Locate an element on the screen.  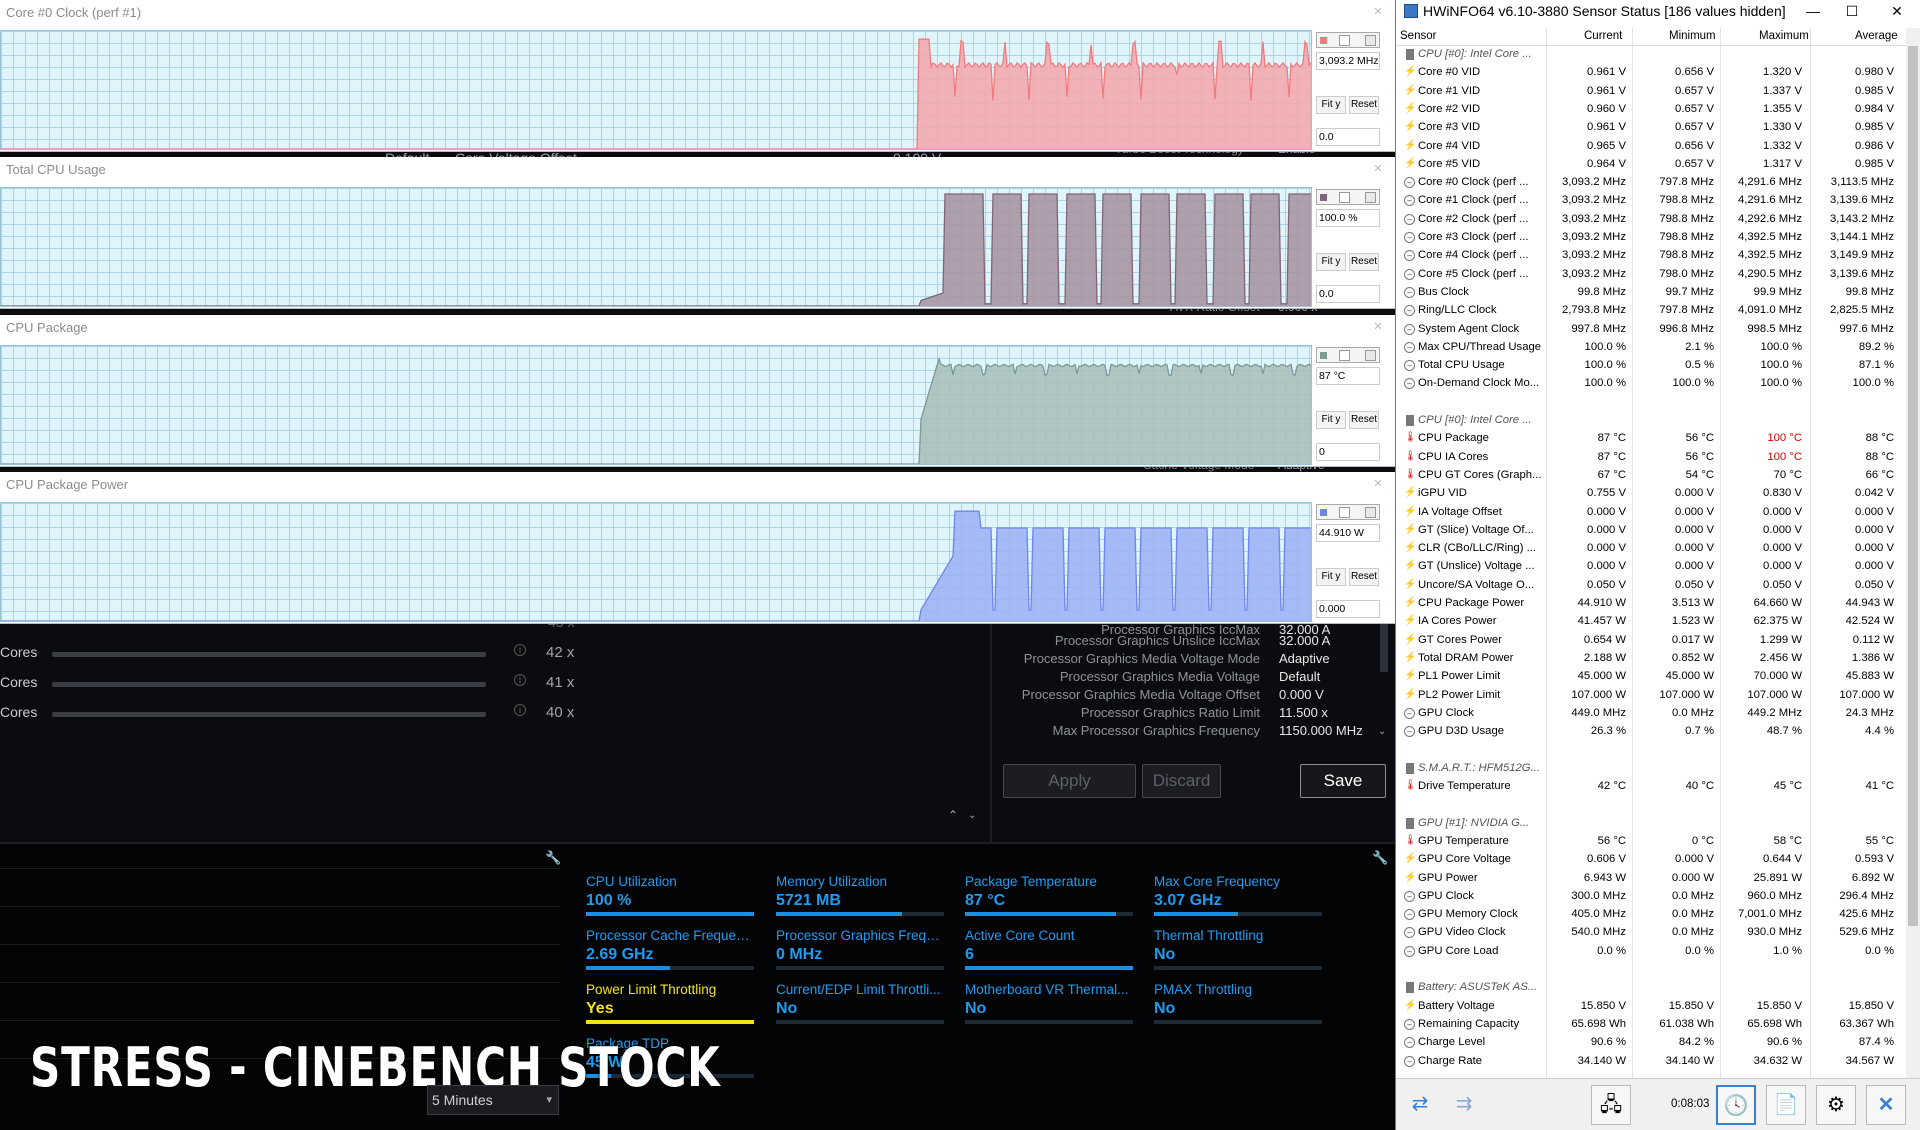
min-value-field: 0.0 is located at coordinates (1348, 137).